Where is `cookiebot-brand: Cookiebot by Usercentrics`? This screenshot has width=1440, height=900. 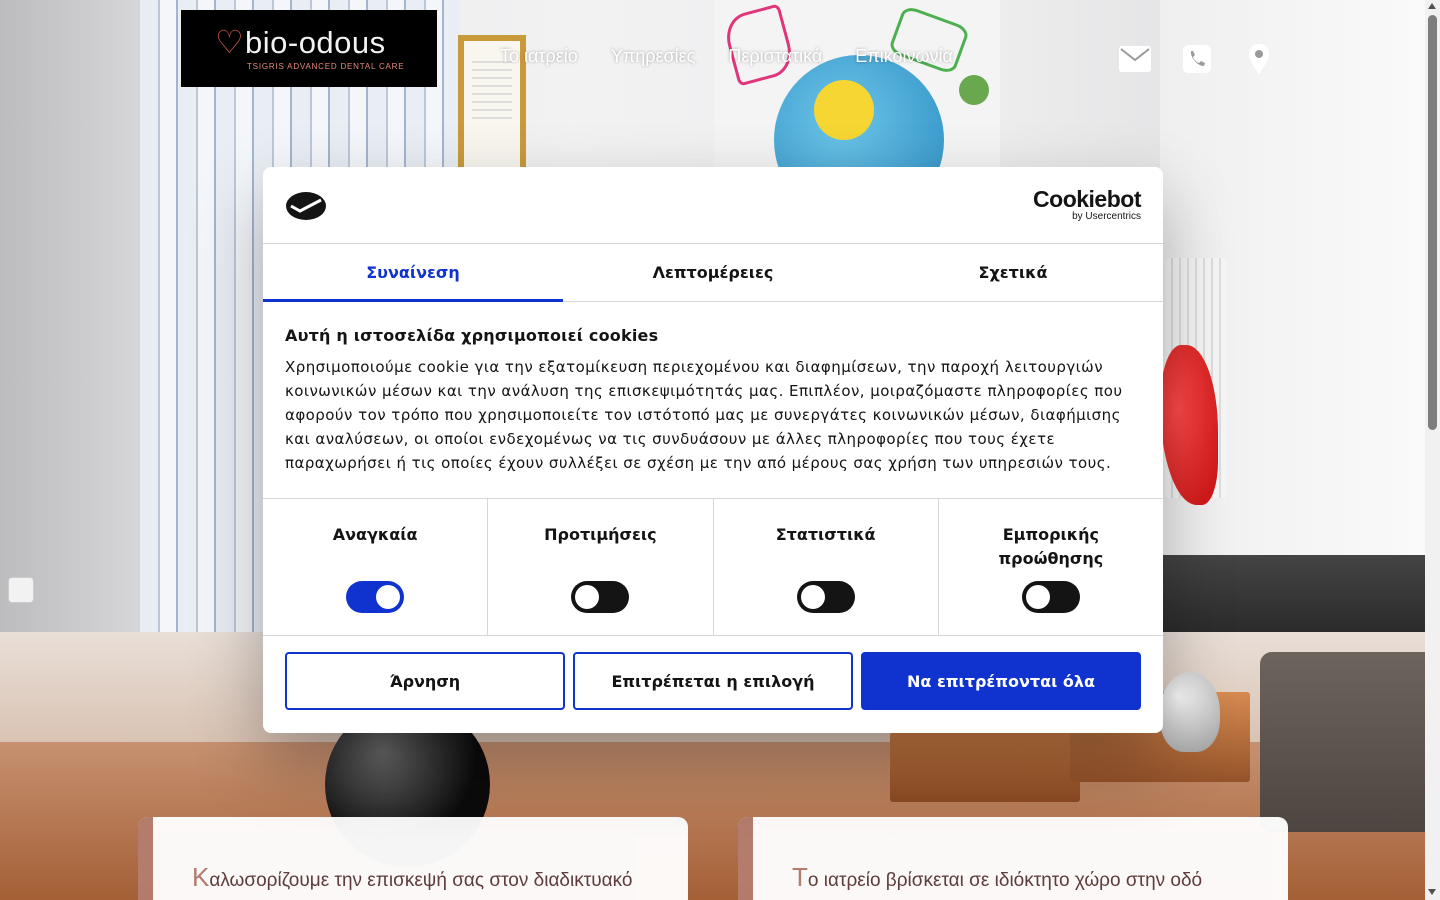 cookiebot-brand: Cookiebot by Usercentrics is located at coordinates (1087, 205).